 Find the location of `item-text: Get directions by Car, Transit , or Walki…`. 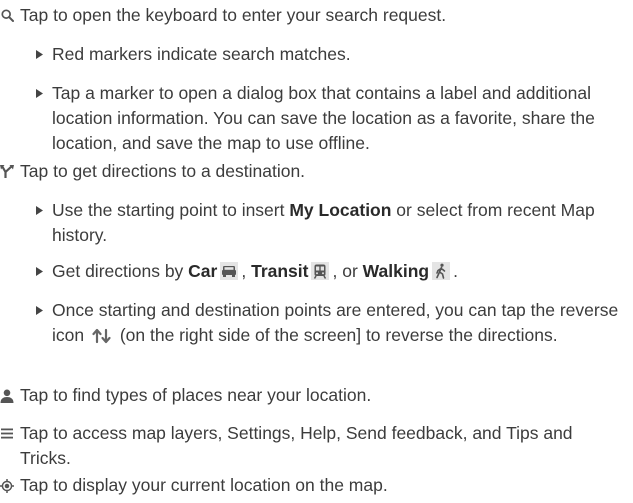

item-text: Get directions by Car, Transit , or Walki… is located at coordinates (339, 273).